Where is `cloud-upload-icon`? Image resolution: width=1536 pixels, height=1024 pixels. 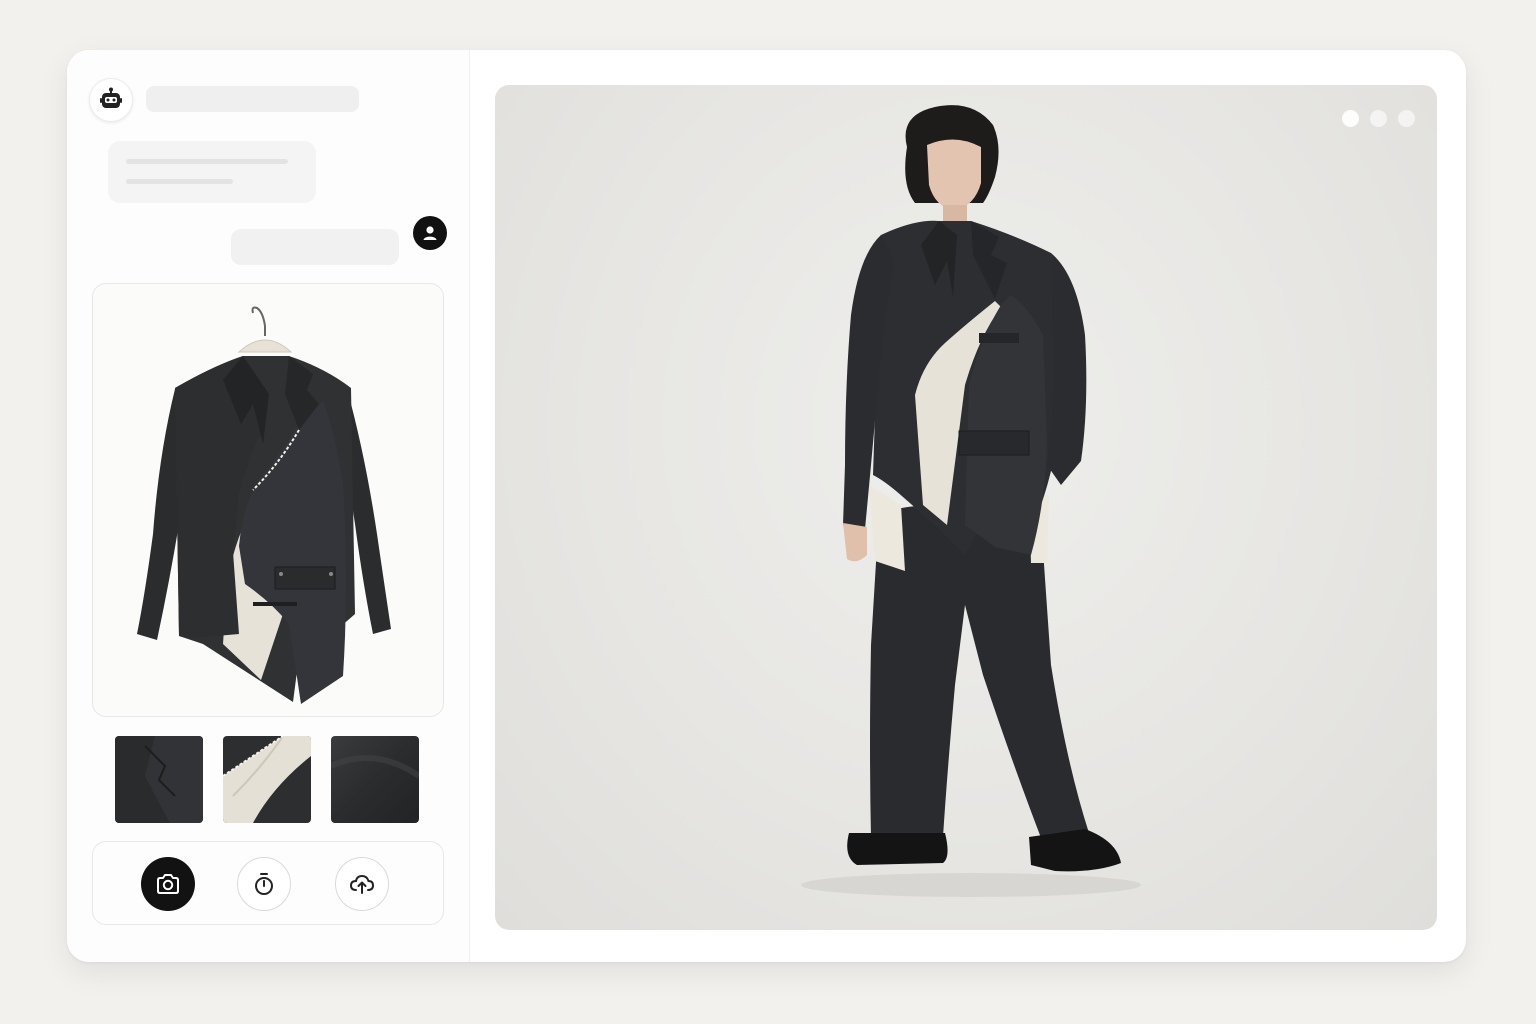 cloud-upload-icon is located at coordinates (362, 884).